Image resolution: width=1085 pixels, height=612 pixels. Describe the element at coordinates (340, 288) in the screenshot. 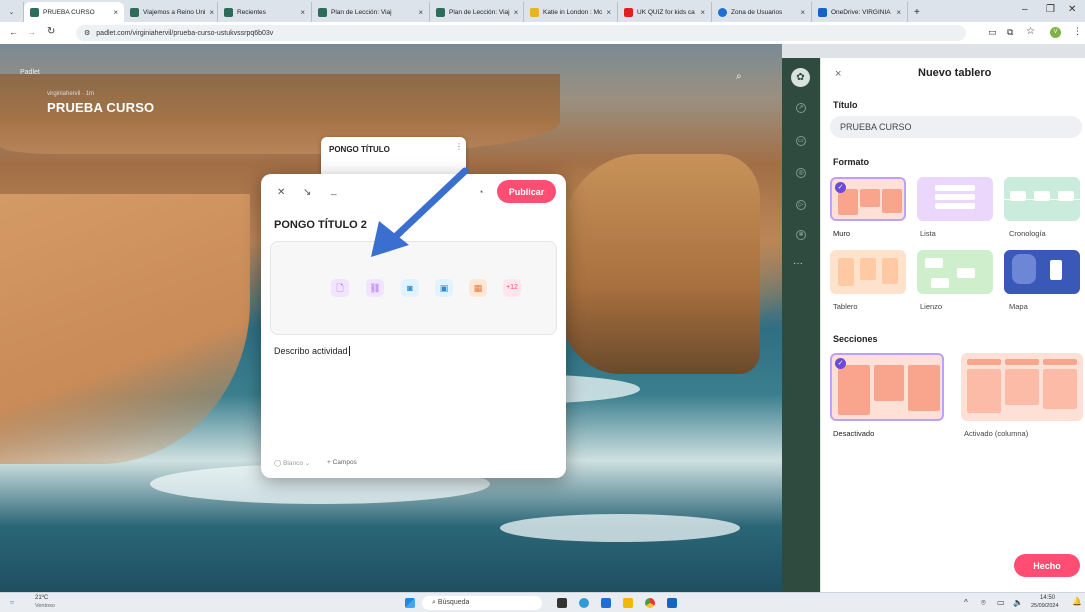

I see `upload-file-icon: 🗋` at that location.